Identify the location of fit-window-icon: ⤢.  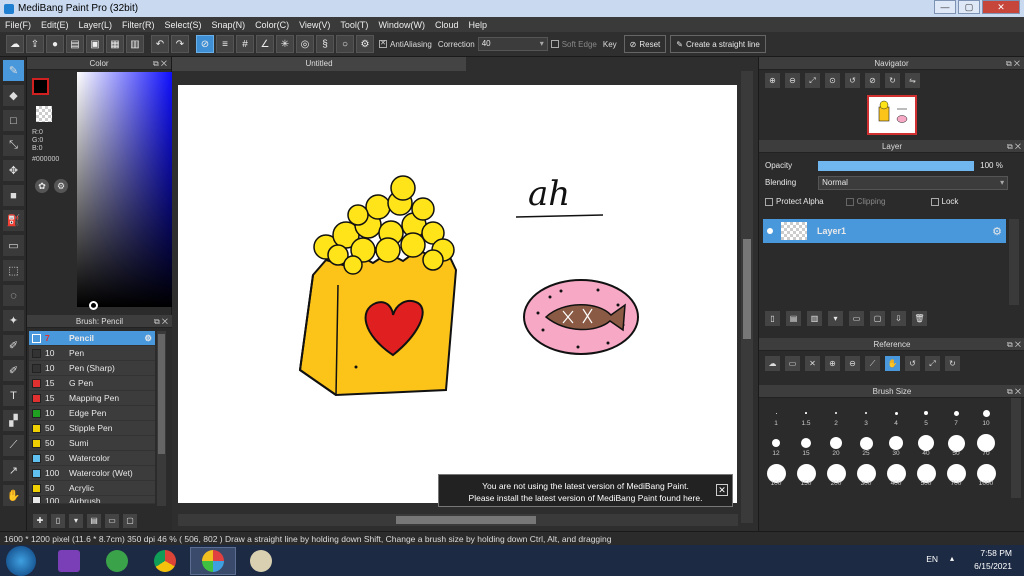
(932, 363).